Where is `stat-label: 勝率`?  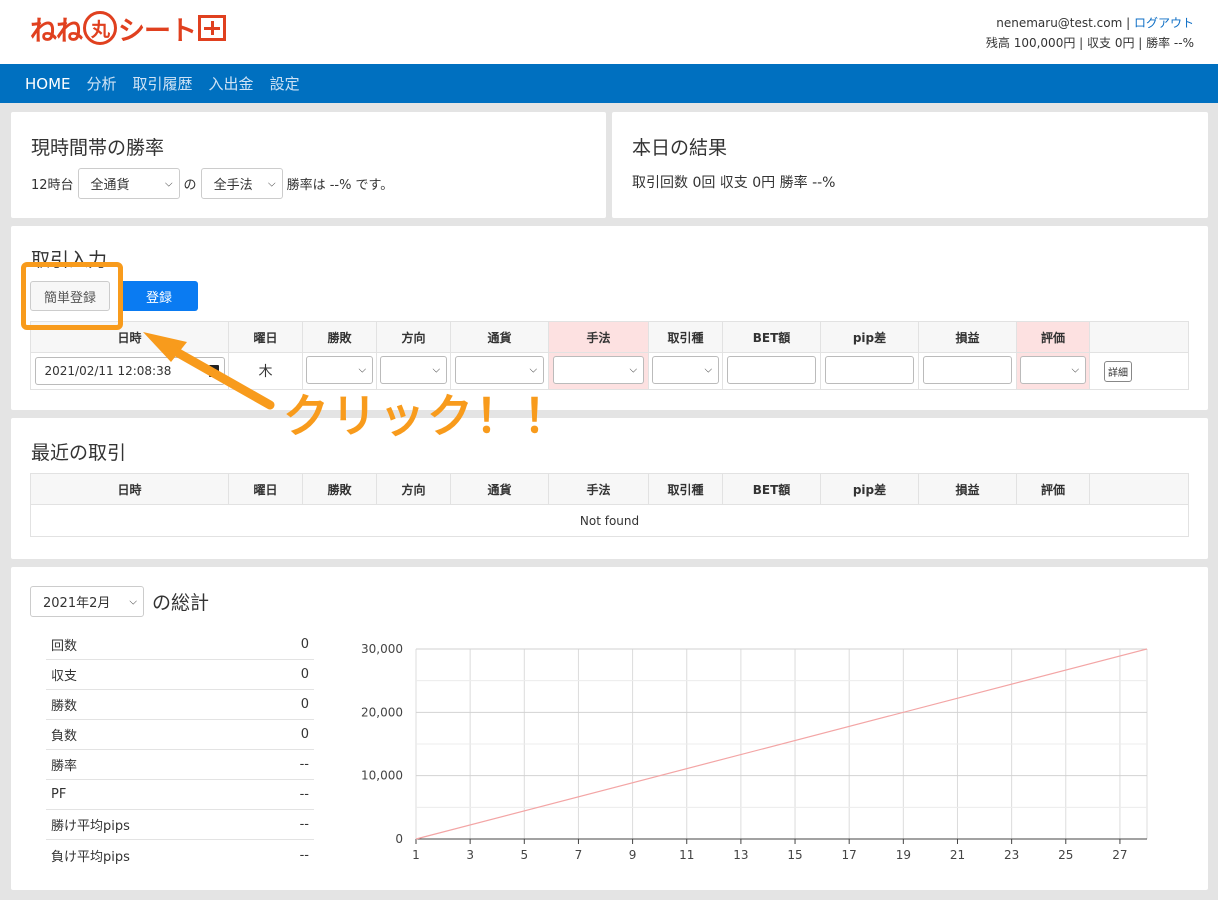 stat-label: 勝率 is located at coordinates (64, 766).